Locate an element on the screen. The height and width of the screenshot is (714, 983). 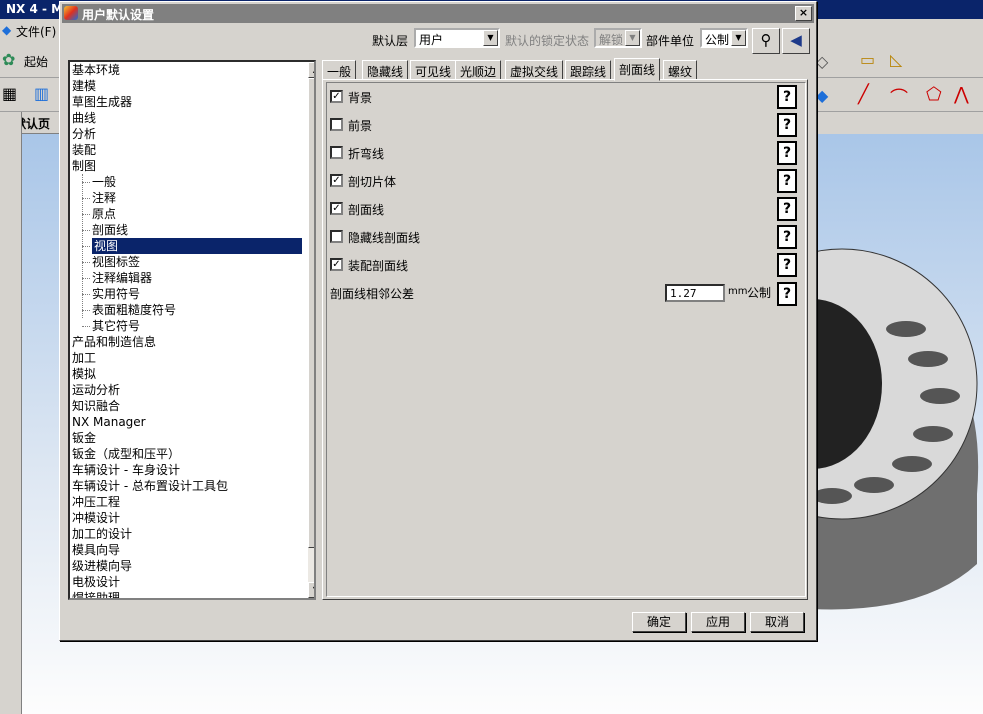
tree-item: 车辆设计 - 总布置设计工具包 is located at coordinates (150, 486).